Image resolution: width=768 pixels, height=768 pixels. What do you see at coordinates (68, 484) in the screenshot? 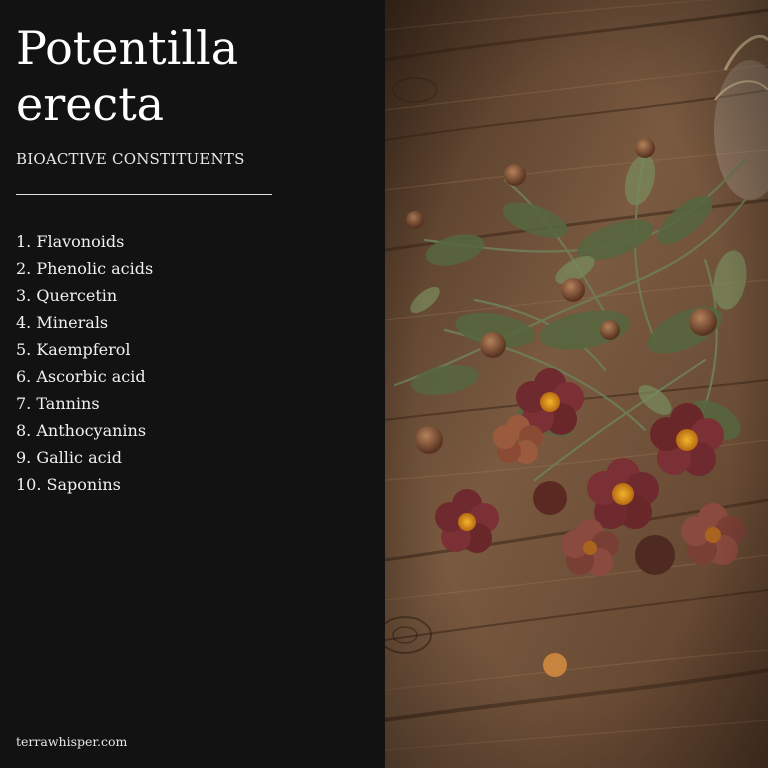
I see `list-item: 10. Saponins` at bounding box center [68, 484].